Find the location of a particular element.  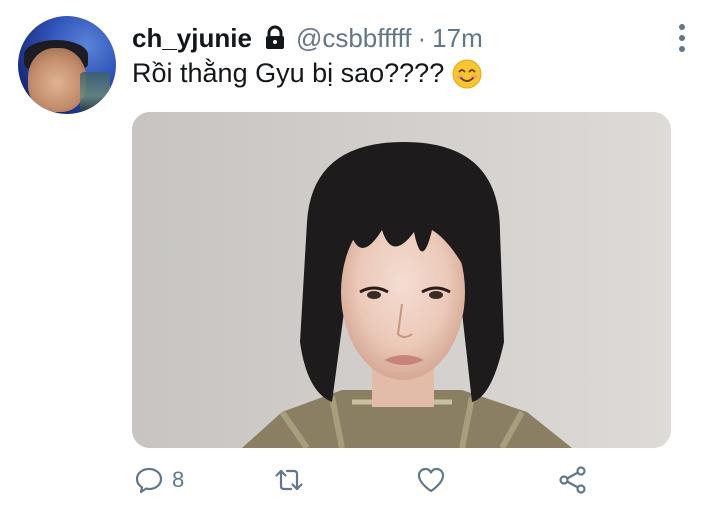

share-icon is located at coordinates (572, 480).